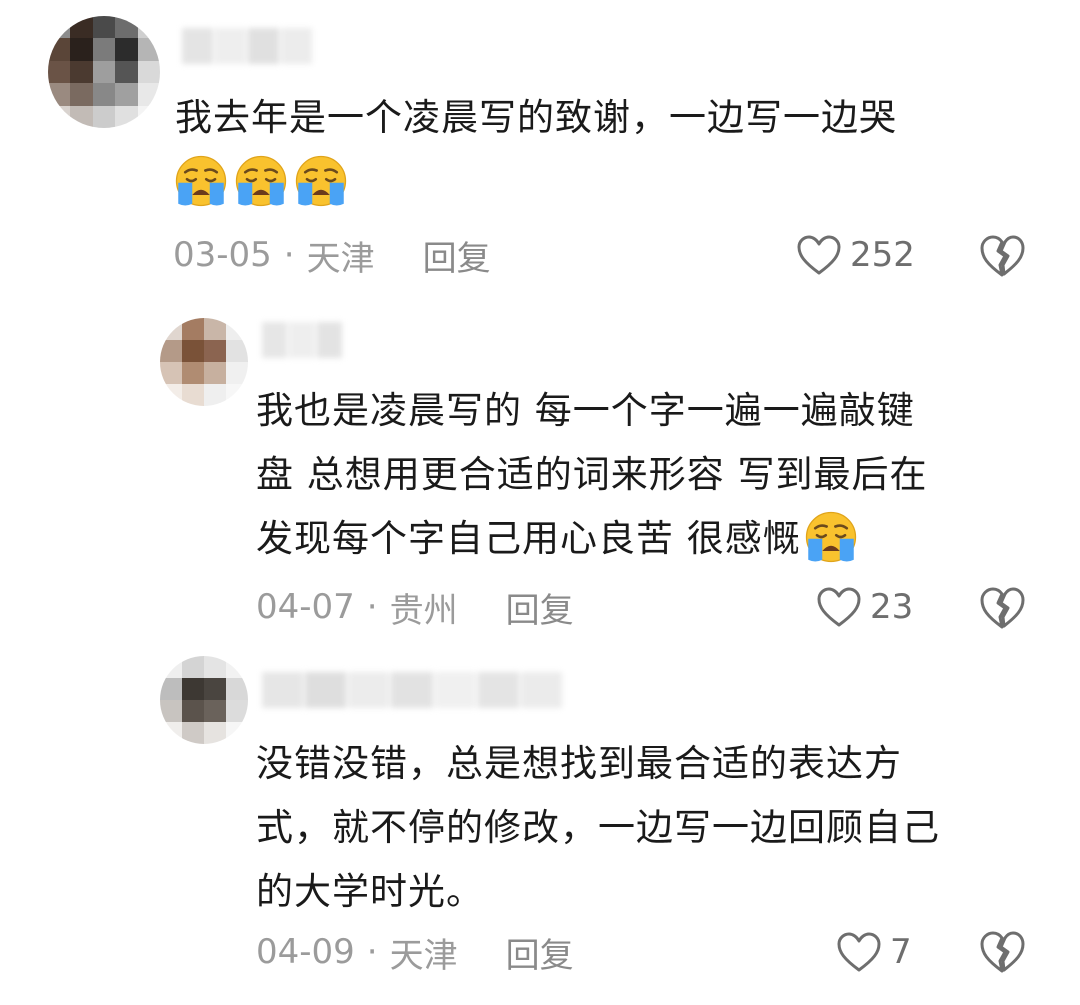 This screenshot has height=1005, width=1080. Describe the element at coordinates (892, 607) in the screenshot. I see `like-count: 23` at that location.